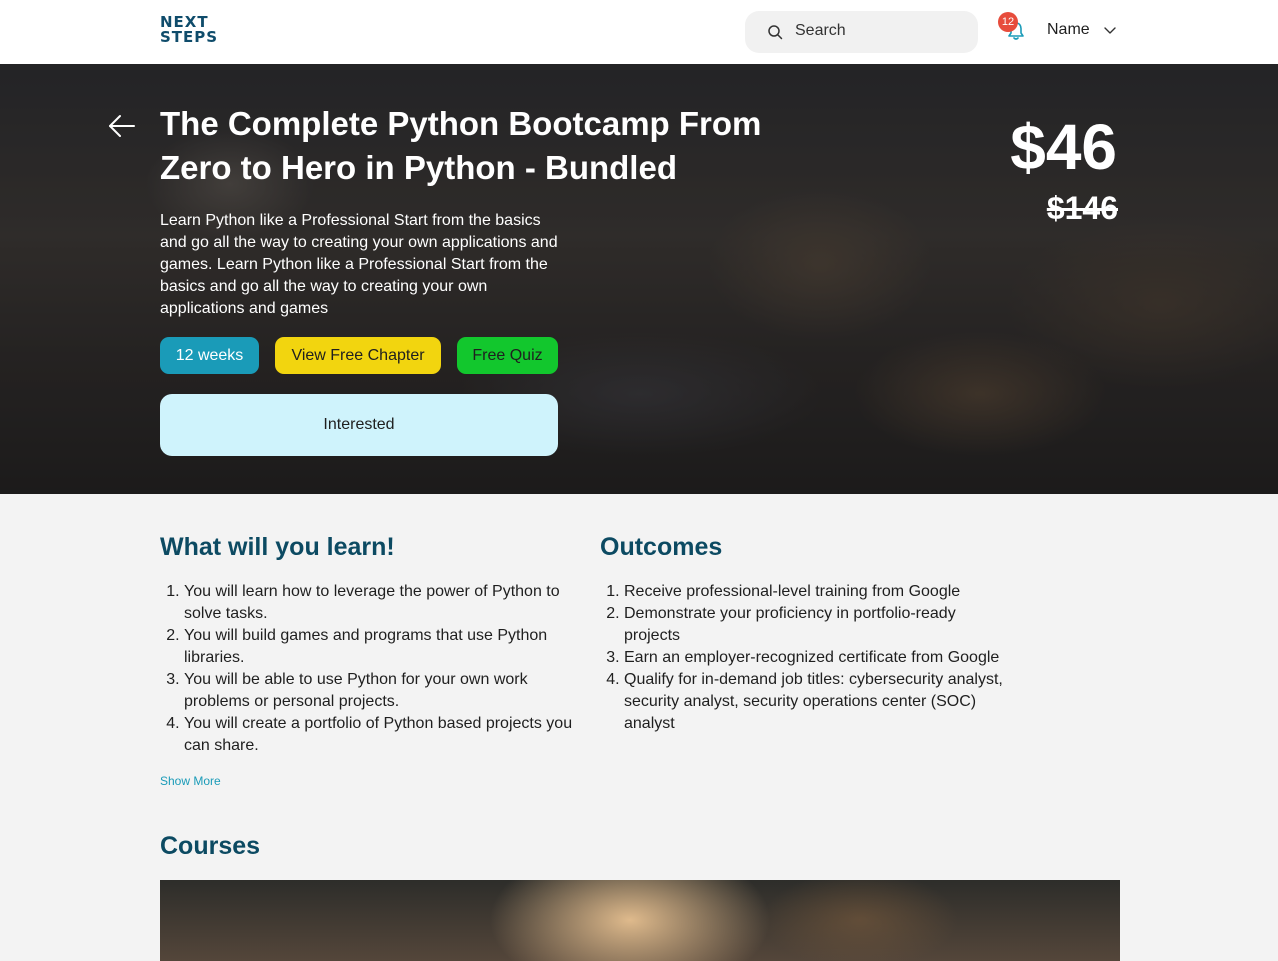 The height and width of the screenshot is (961, 1278). Describe the element at coordinates (358, 355) in the screenshot. I see `view-free-chapter-button: View Free Chapter` at that location.